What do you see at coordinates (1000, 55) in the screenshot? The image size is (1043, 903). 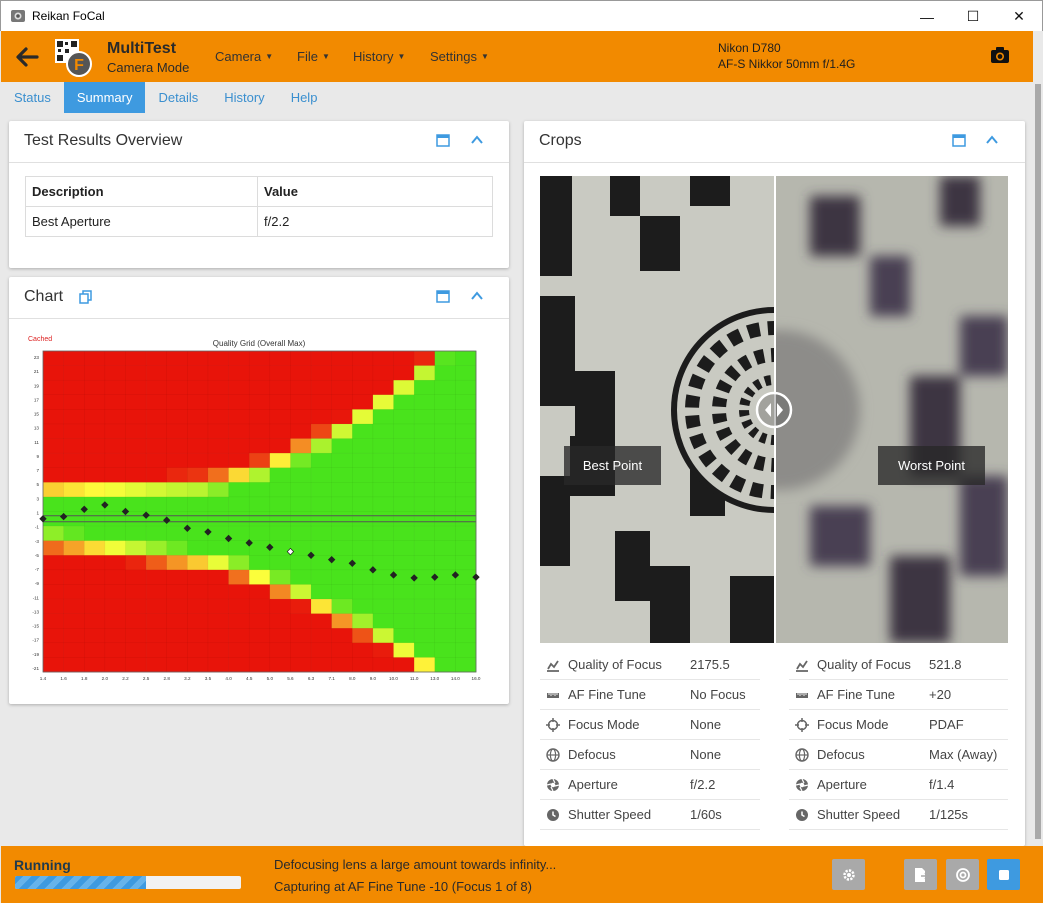 I see `camera-icon` at bounding box center [1000, 55].